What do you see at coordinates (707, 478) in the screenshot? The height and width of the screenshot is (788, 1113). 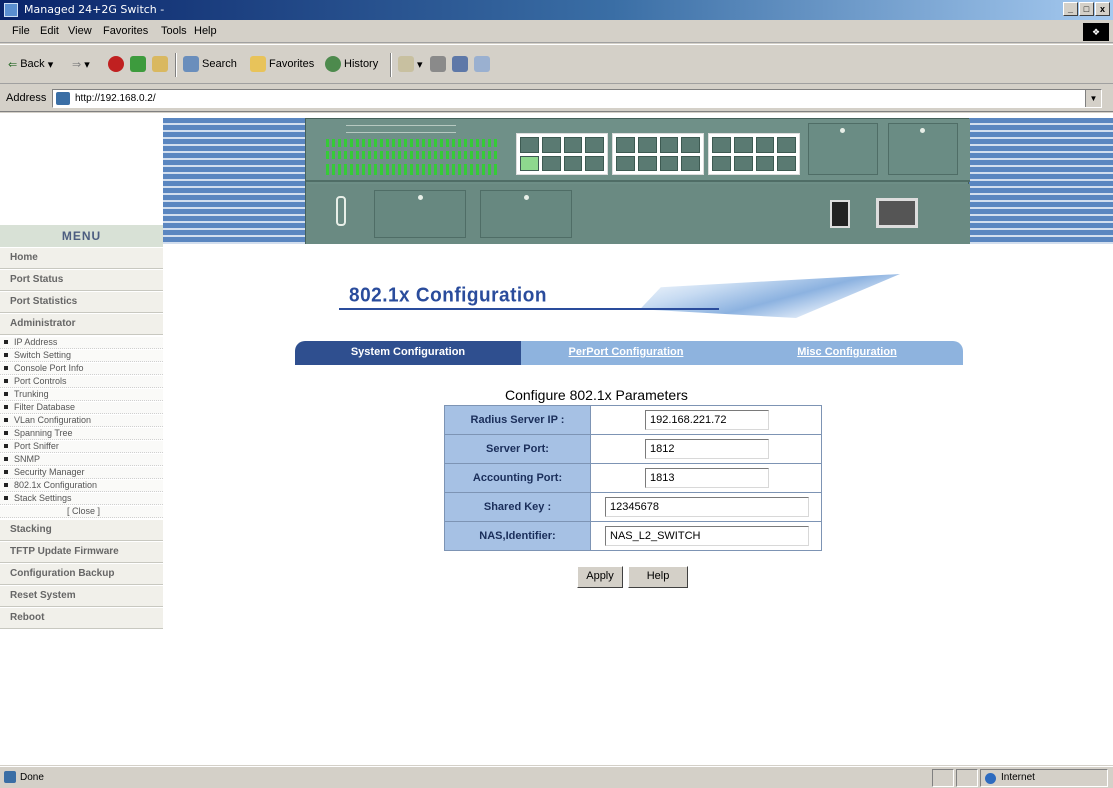 I see `accounting-port-input` at bounding box center [707, 478].